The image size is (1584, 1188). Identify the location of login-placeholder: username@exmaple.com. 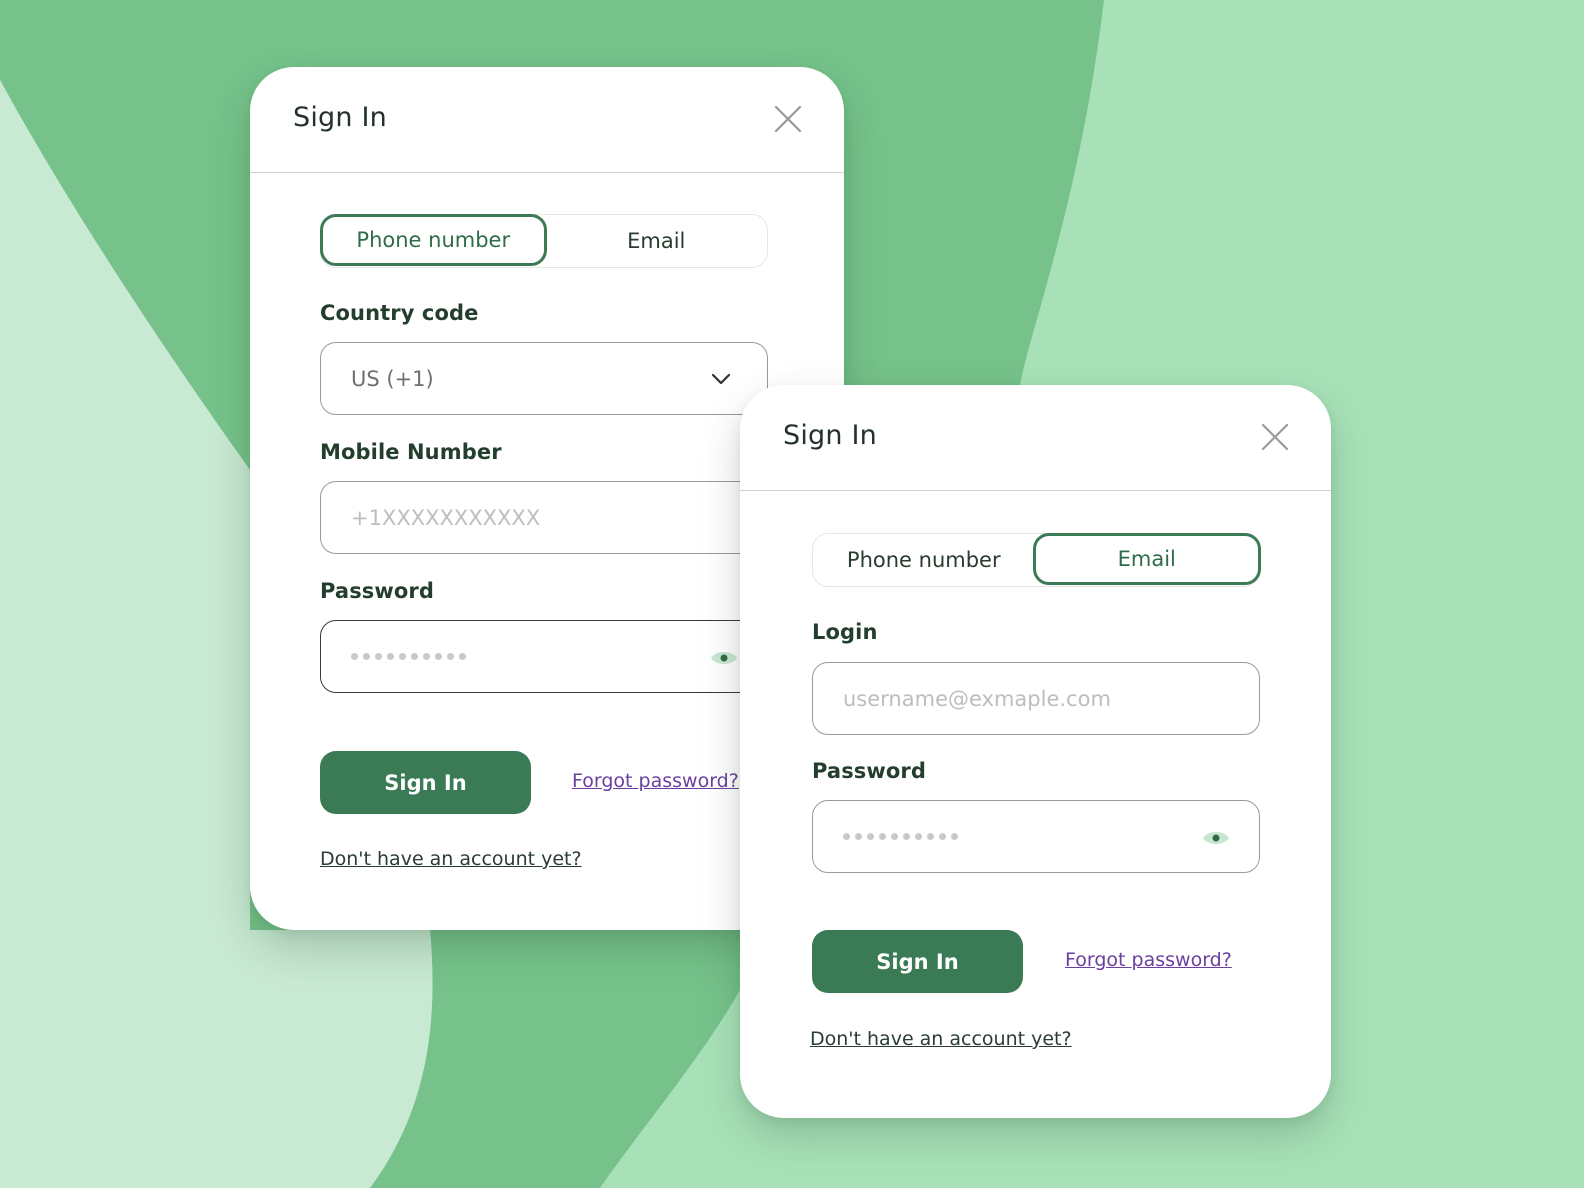
(977, 698).